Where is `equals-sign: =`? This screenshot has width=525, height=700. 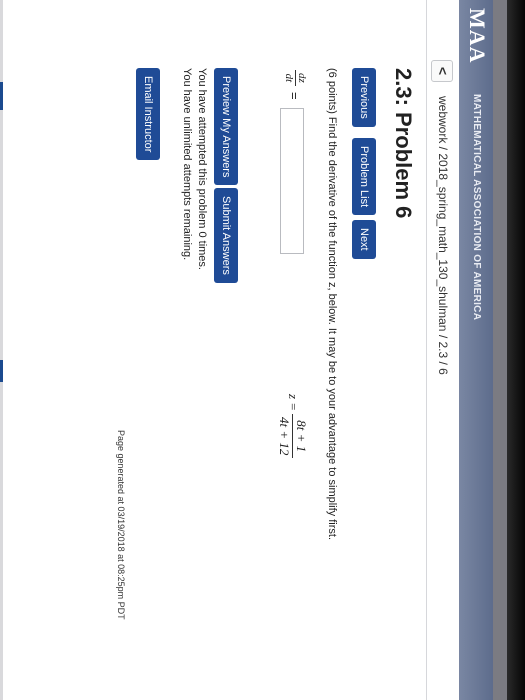 equals-sign: = is located at coordinates (294, 96).